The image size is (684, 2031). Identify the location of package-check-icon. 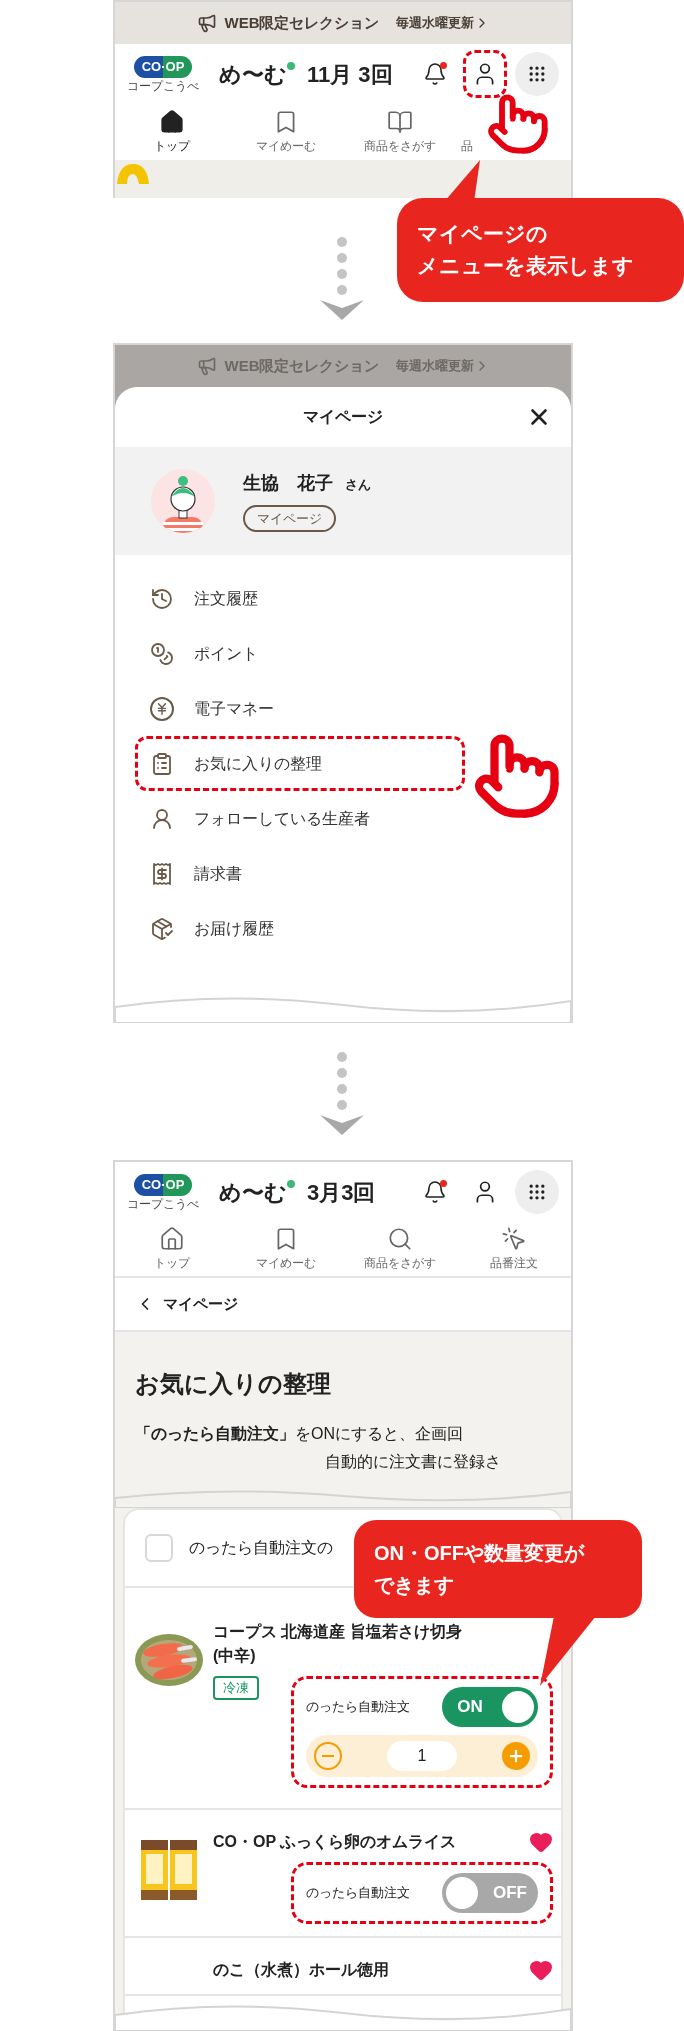
(162, 928).